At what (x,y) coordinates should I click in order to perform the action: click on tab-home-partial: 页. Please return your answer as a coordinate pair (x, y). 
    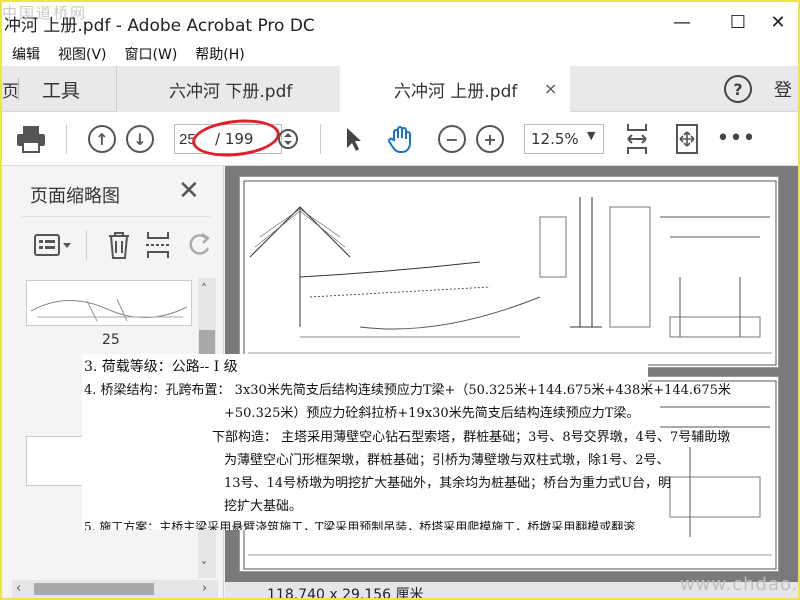
    Looking at the image, I should click on (10, 89).